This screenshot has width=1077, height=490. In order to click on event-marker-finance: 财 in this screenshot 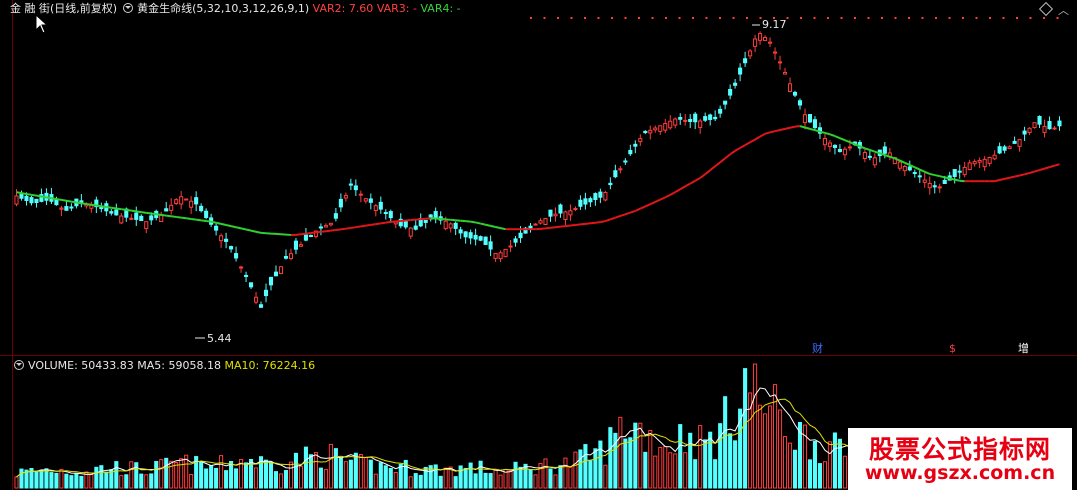, I will do `click(817, 349)`.